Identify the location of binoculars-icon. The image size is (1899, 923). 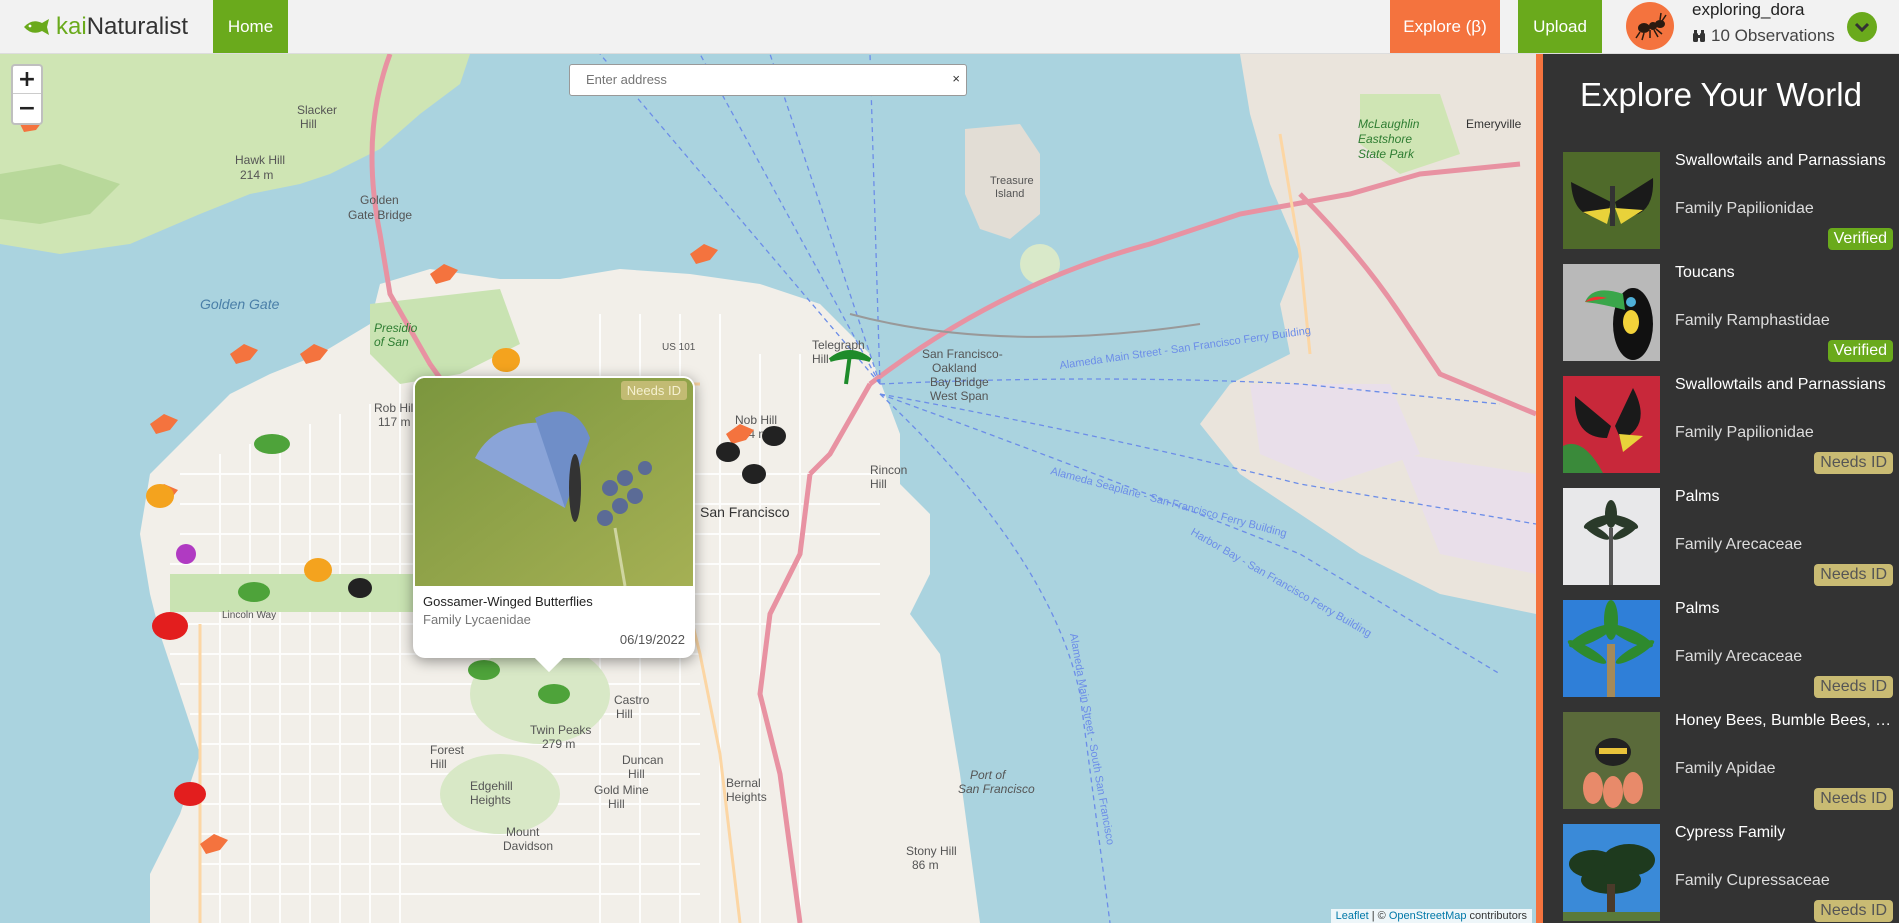
(1699, 36).